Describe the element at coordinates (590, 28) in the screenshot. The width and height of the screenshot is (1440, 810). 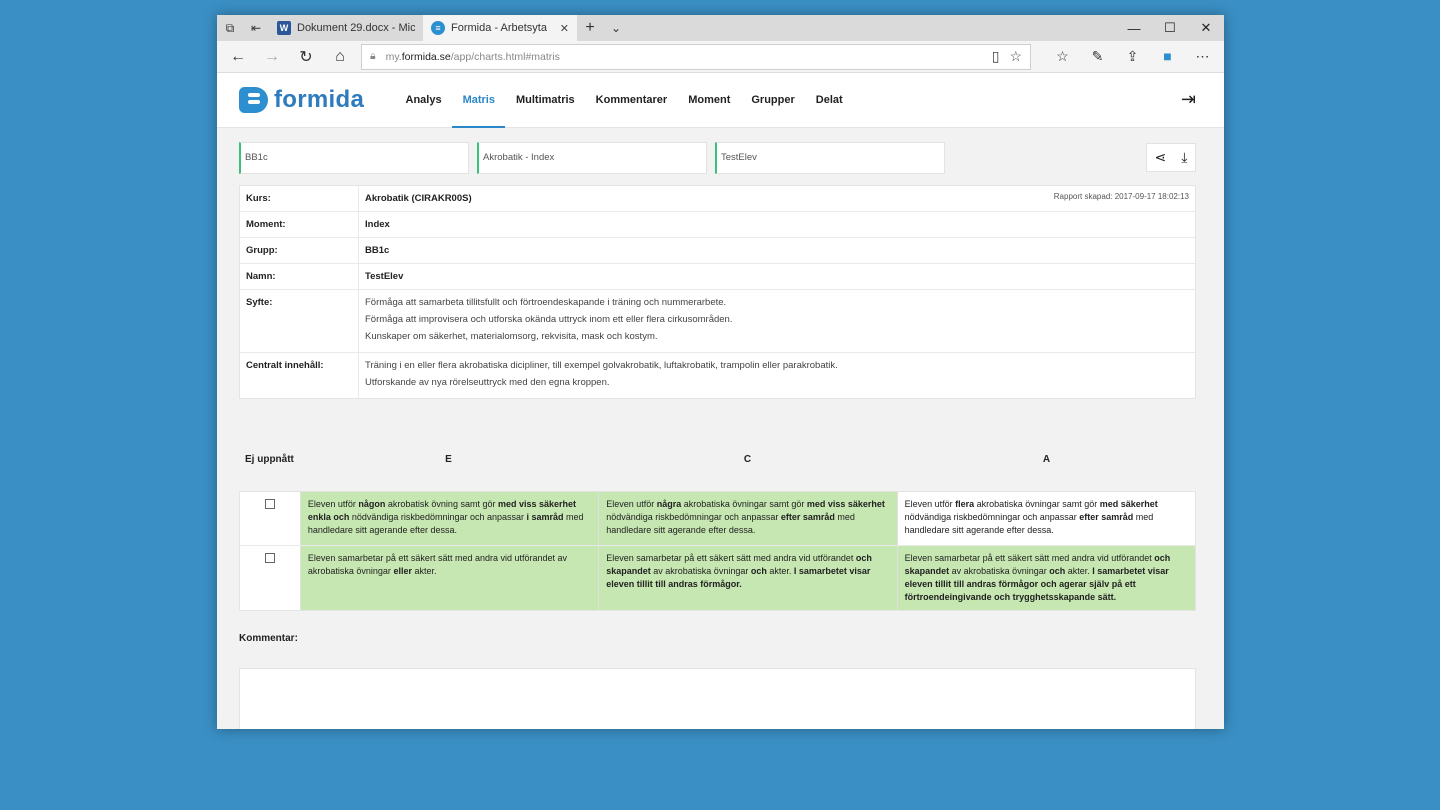
I see `new-tab-icon: +` at that location.